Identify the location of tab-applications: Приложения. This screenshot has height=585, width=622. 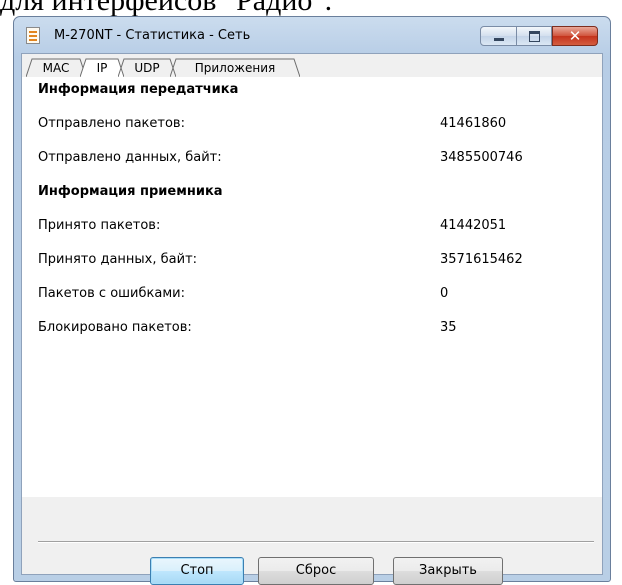
(235, 68).